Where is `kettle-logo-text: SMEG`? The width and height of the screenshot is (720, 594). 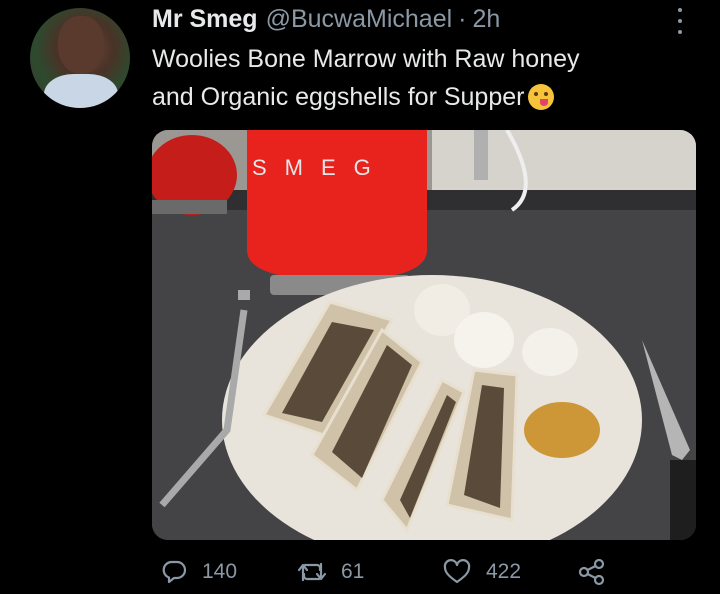
kettle-logo-text: SMEG is located at coordinates (320, 167).